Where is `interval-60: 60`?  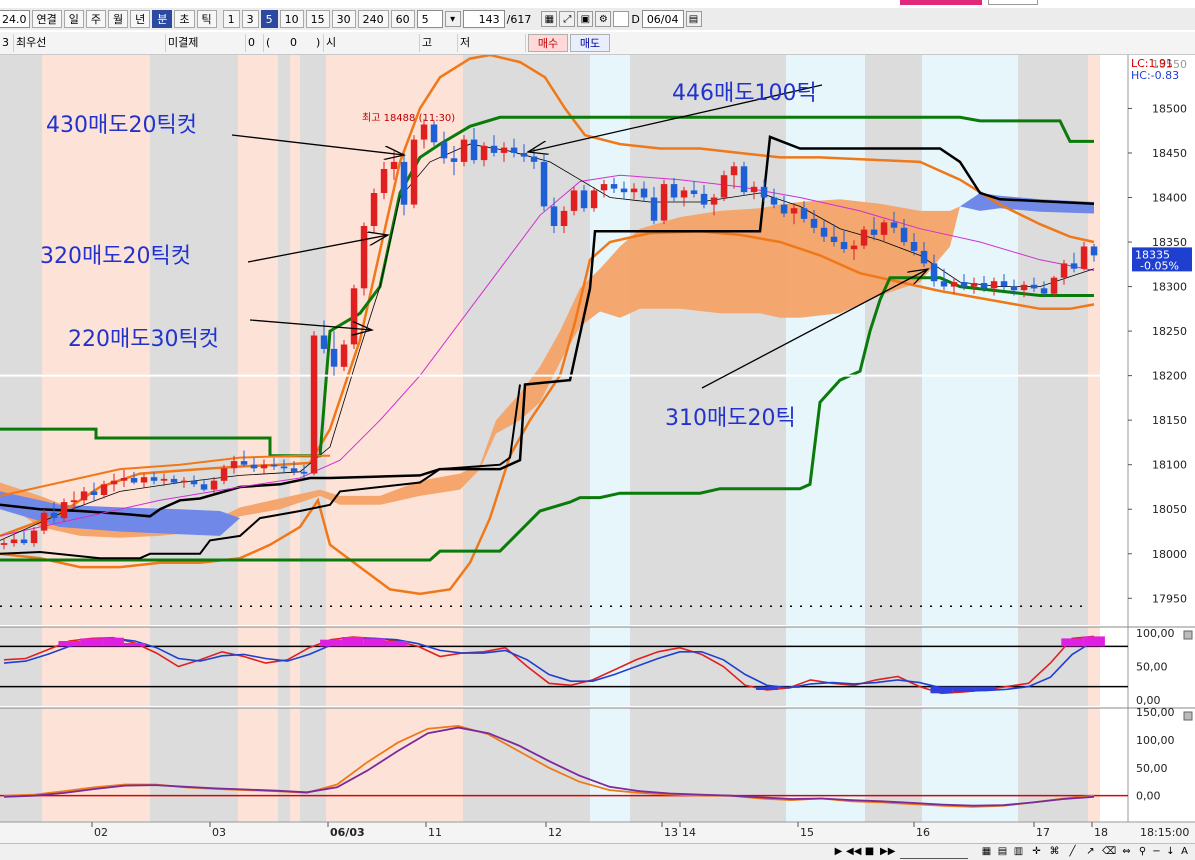
interval-60: 60 is located at coordinates (402, 19).